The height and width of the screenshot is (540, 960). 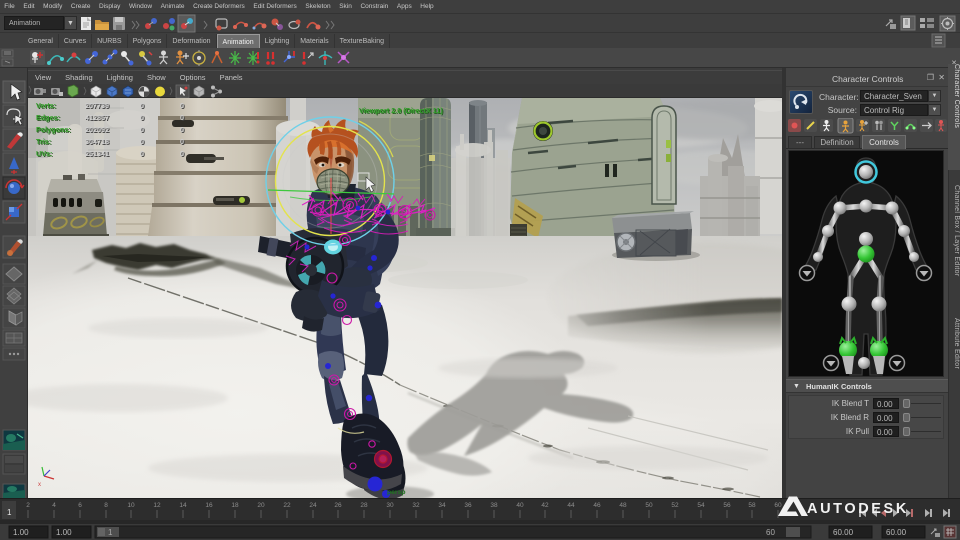 I want to click on svg-text: 2, so click(x=28, y=505).